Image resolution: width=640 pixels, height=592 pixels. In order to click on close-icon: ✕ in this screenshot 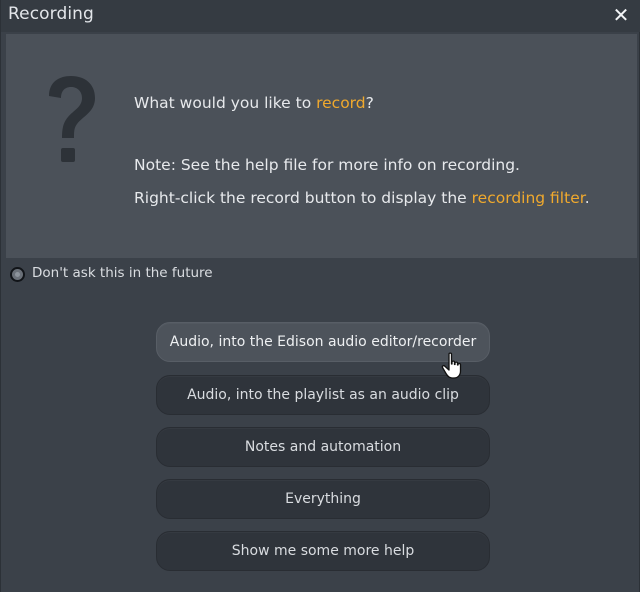, I will do `click(621, 15)`.